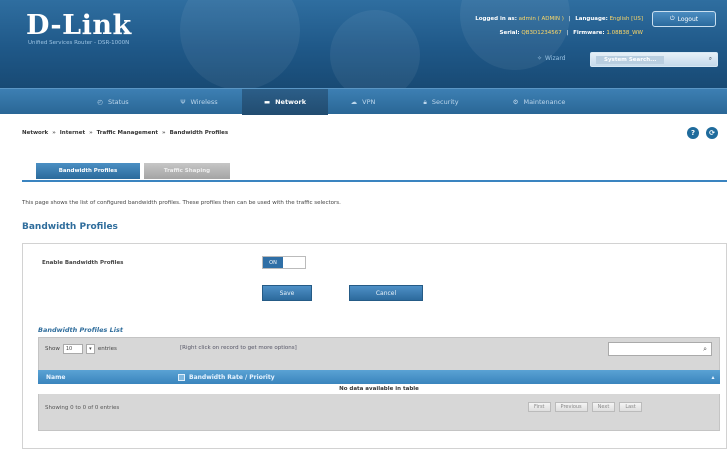  Describe the element at coordinates (672, 18) in the screenshot. I see `power-icon: ⏻` at that location.